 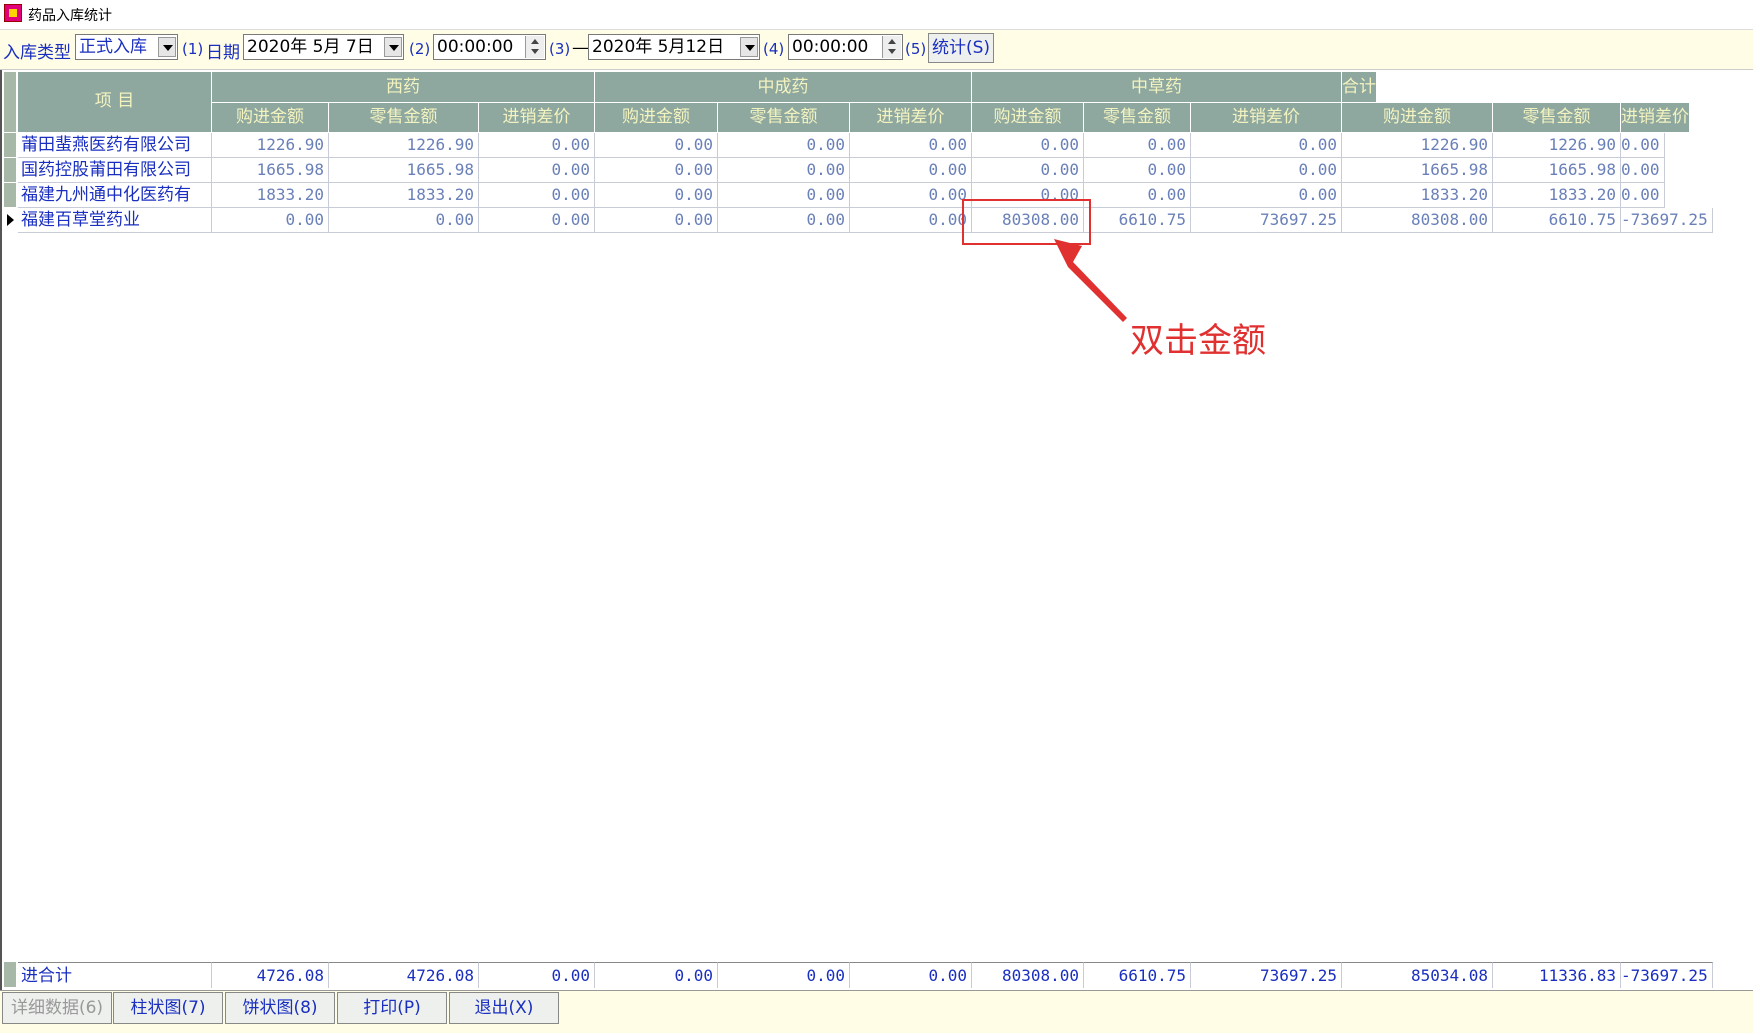 I want to click on exit-button: 退出(X), so click(x=504, y=1008).